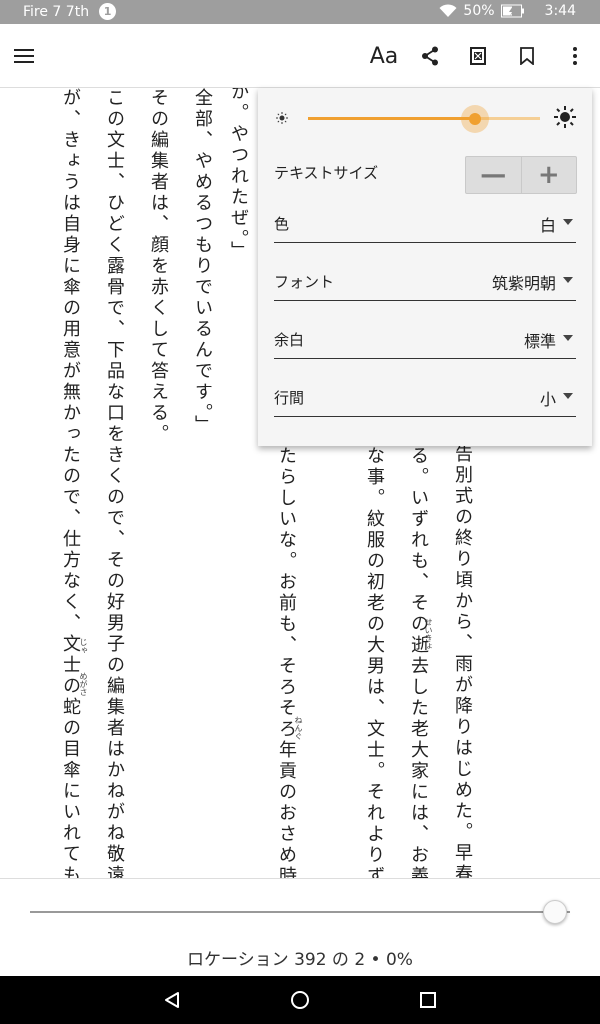 This screenshot has width=600, height=1024. Describe the element at coordinates (83, 646) in the screenshot. I see `ruby-annotation: じゃ` at that location.